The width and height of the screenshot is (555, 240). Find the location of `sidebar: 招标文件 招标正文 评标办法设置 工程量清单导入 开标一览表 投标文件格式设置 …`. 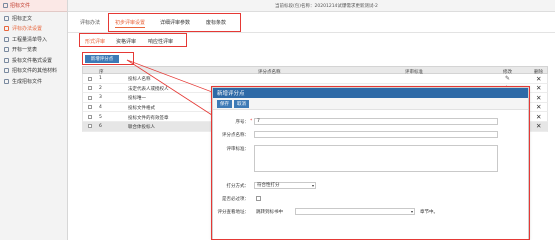

sidebar: 招标文件 招标正文 评标办法设置 工程量清单导入 开标一览表 投标文件格式设置 … is located at coordinates (34, 120).